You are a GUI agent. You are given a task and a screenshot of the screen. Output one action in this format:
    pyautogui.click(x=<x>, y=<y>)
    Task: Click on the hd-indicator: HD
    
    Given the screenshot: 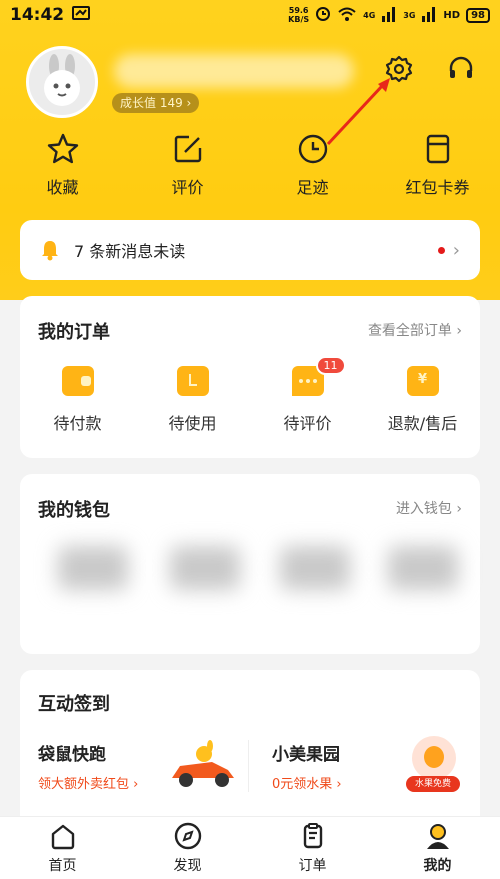 What is the action you would take?
    pyautogui.click(x=452, y=15)
    